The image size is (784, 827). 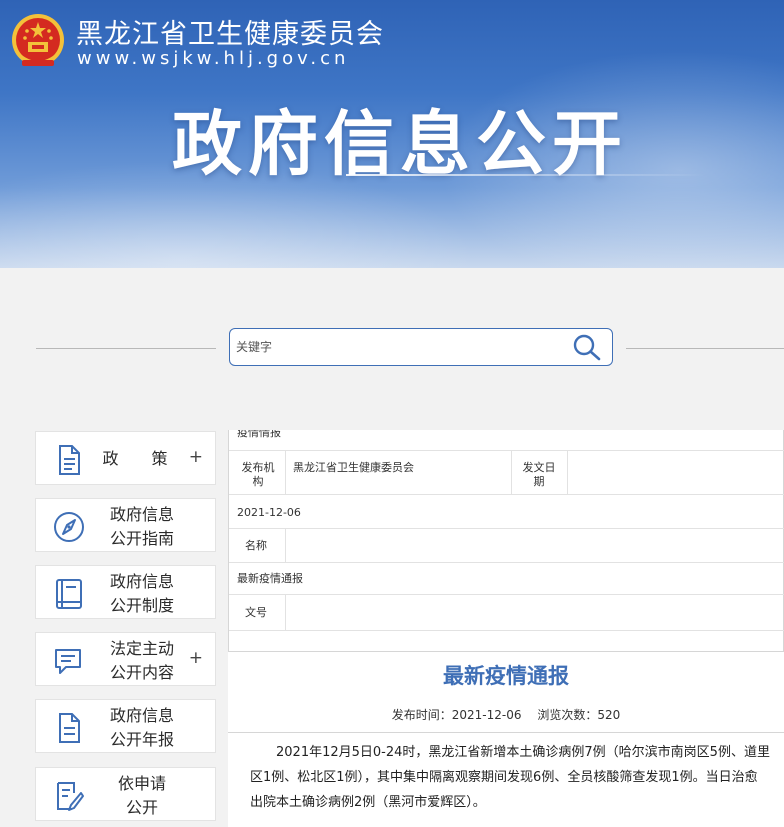 What do you see at coordinates (258, 474) in the screenshot?
I see `issuer-label: 发布机 构` at bounding box center [258, 474].